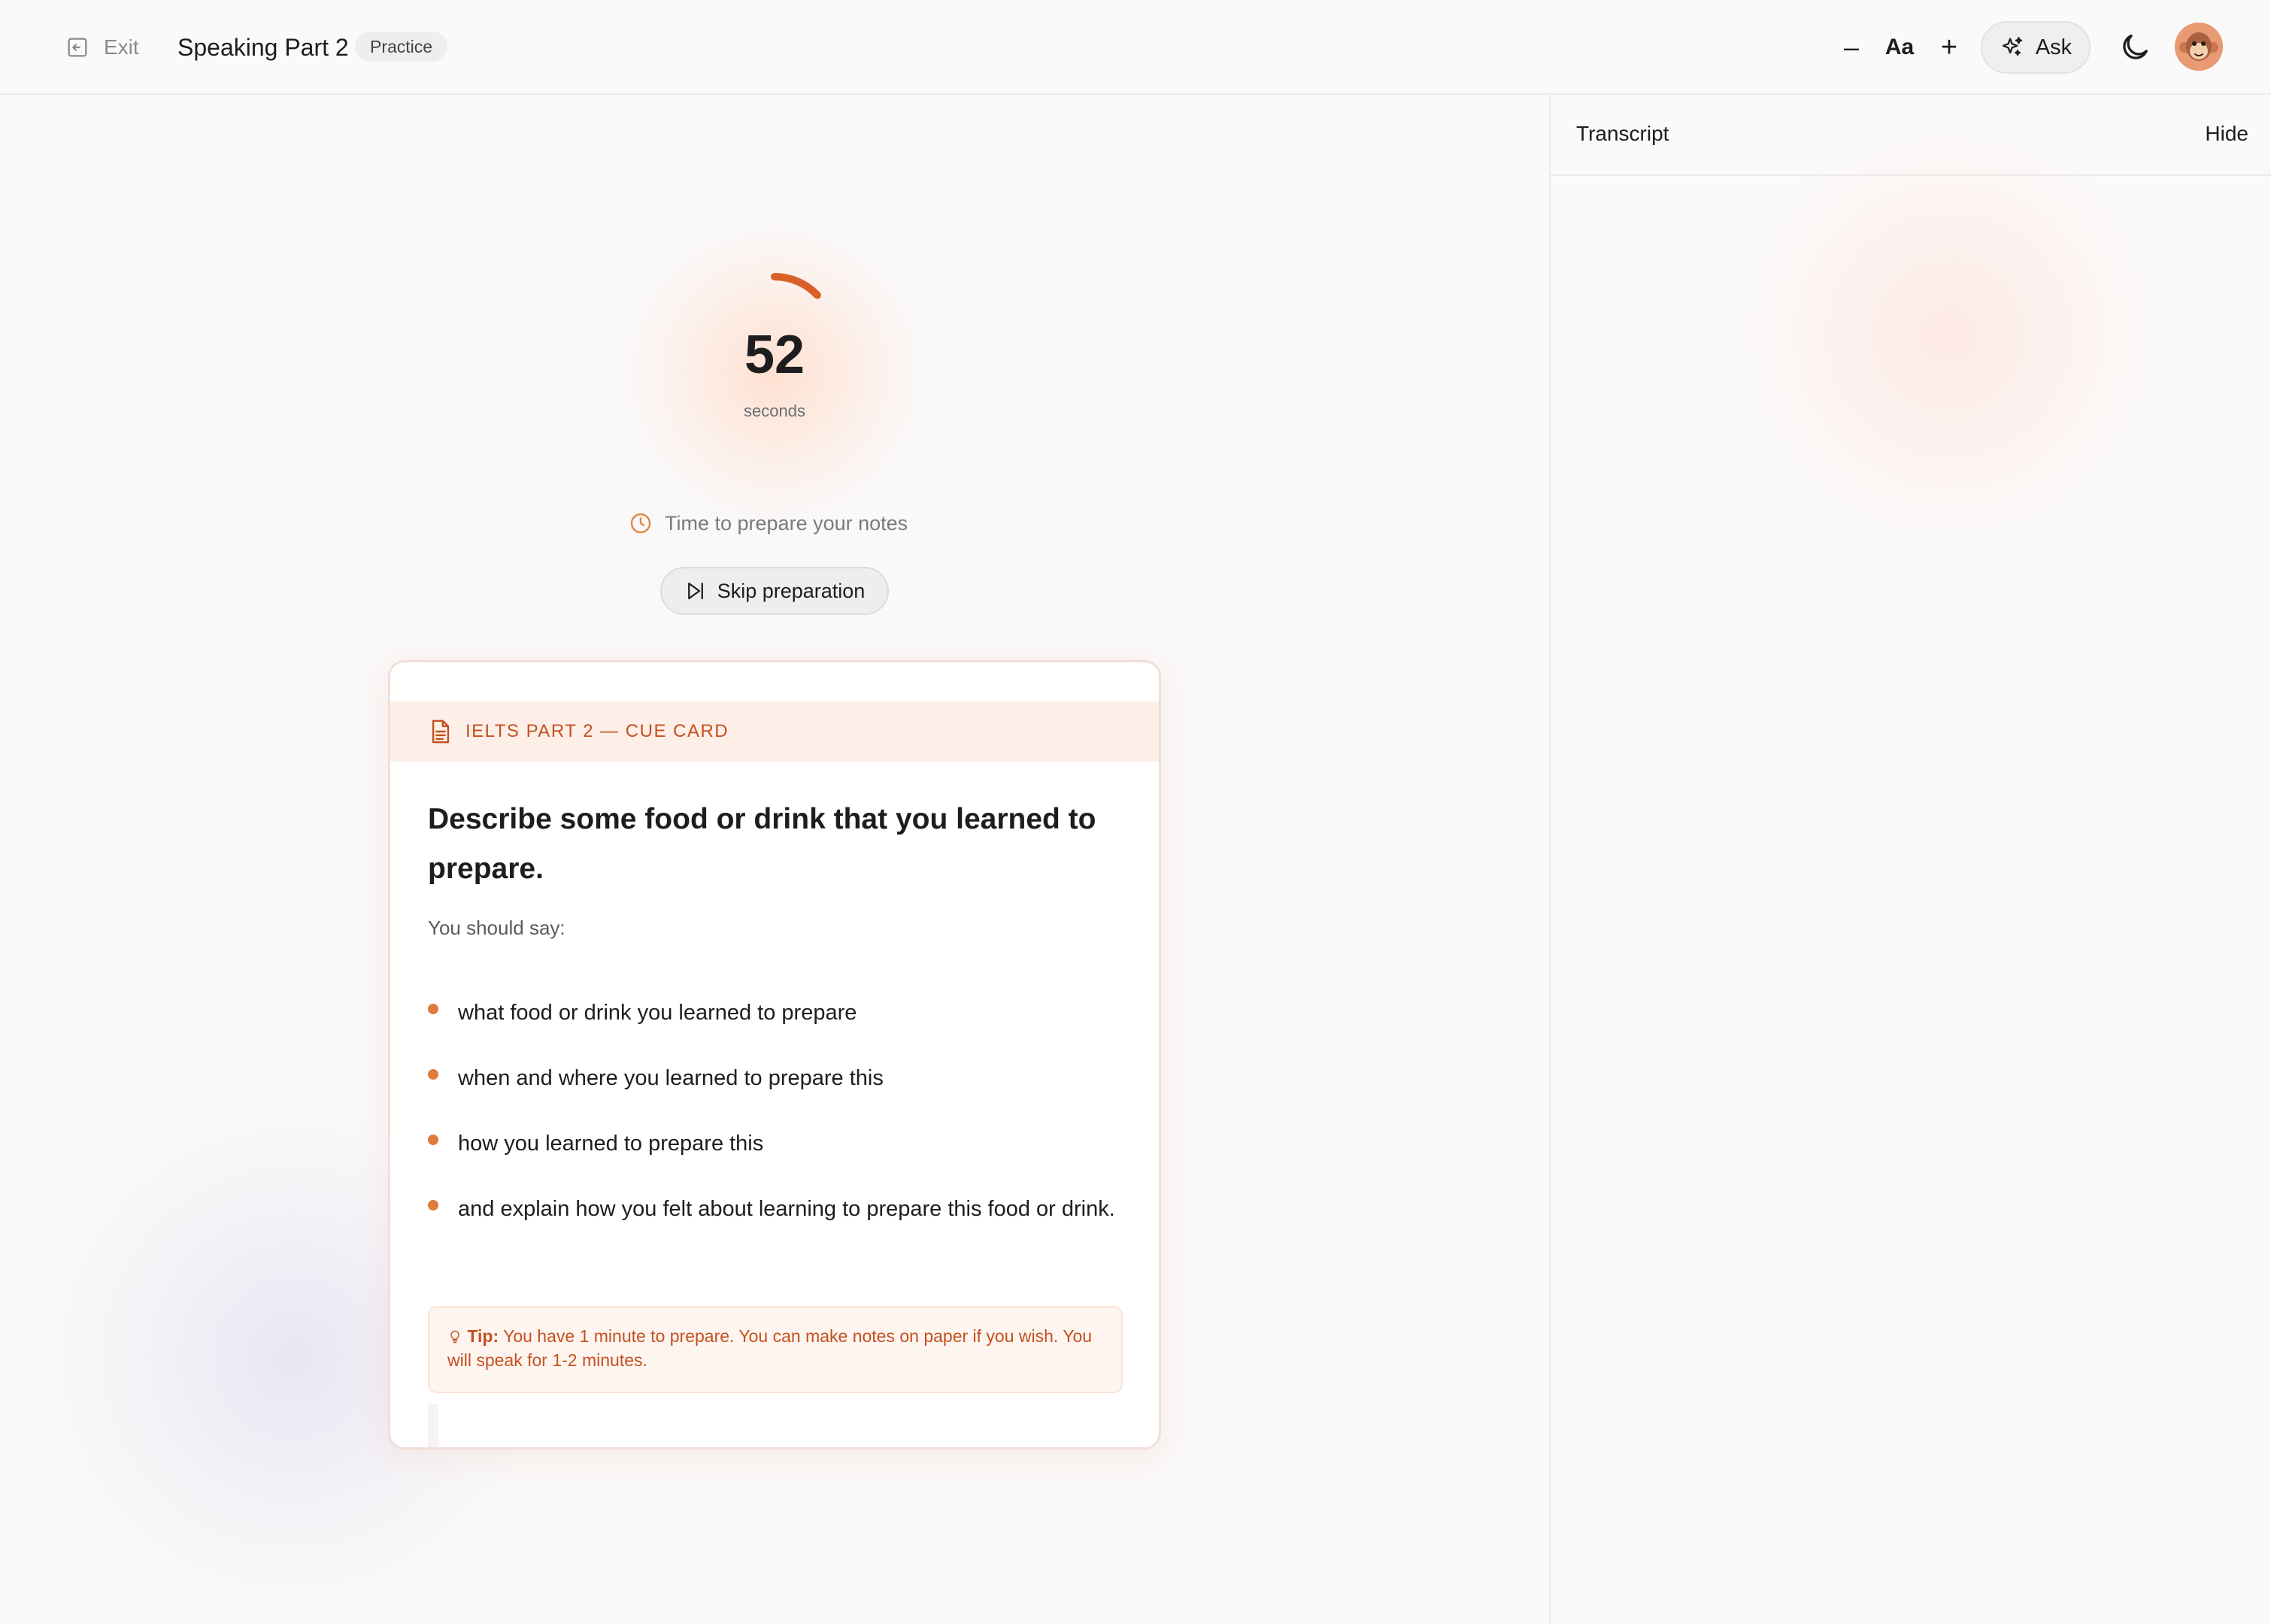 This screenshot has height=1624, width=2271. What do you see at coordinates (1851, 47) in the screenshot?
I see `decrease-font-button: –` at bounding box center [1851, 47].